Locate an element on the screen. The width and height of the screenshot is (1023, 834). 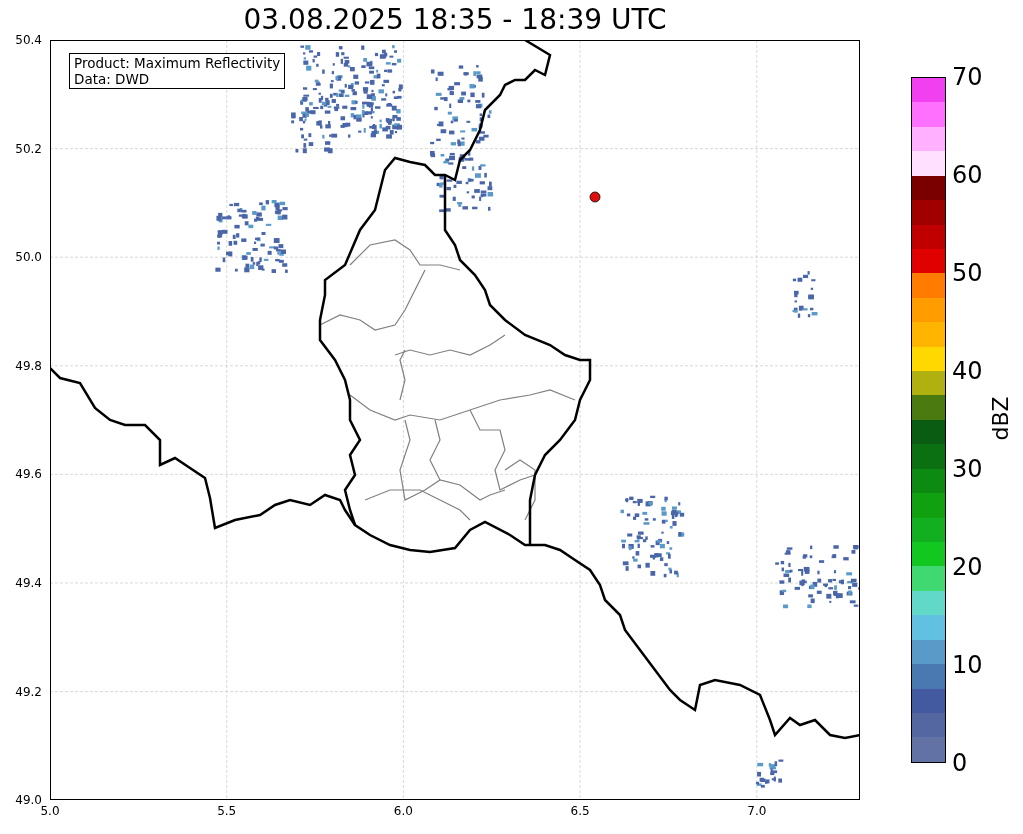
x-tick-label: 5.0 is located at coordinates (50, 811).